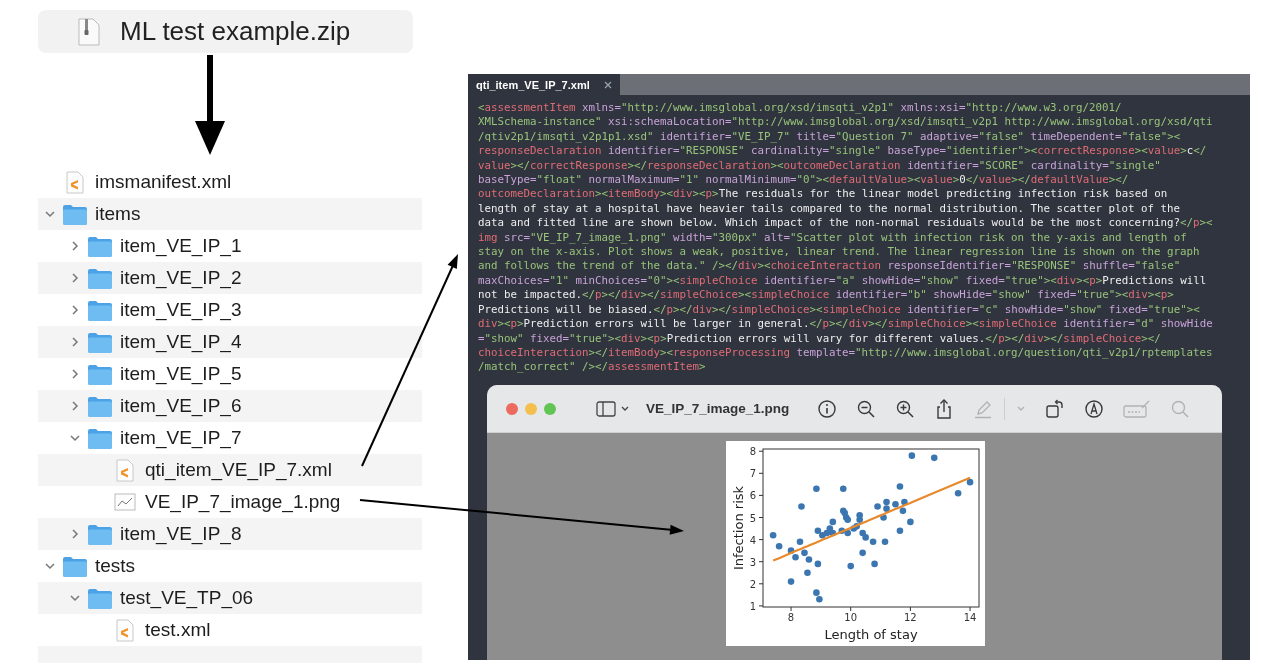 This screenshot has height=666, width=1262. Describe the element at coordinates (842, 151) in the screenshot. I see `code-line: responseDeclaration identifier="RESPONSE" cardinality="single" baseType="identifier"><correctResponse><value>c</` at that location.